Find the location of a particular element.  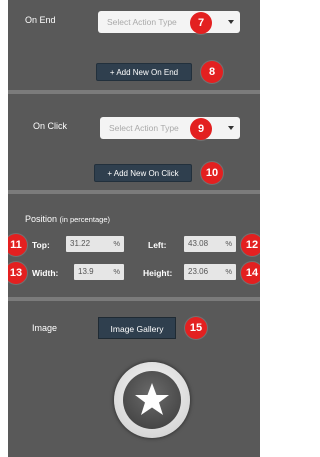

image-gallery-button: Image Gallery is located at coordinates (137, 328).